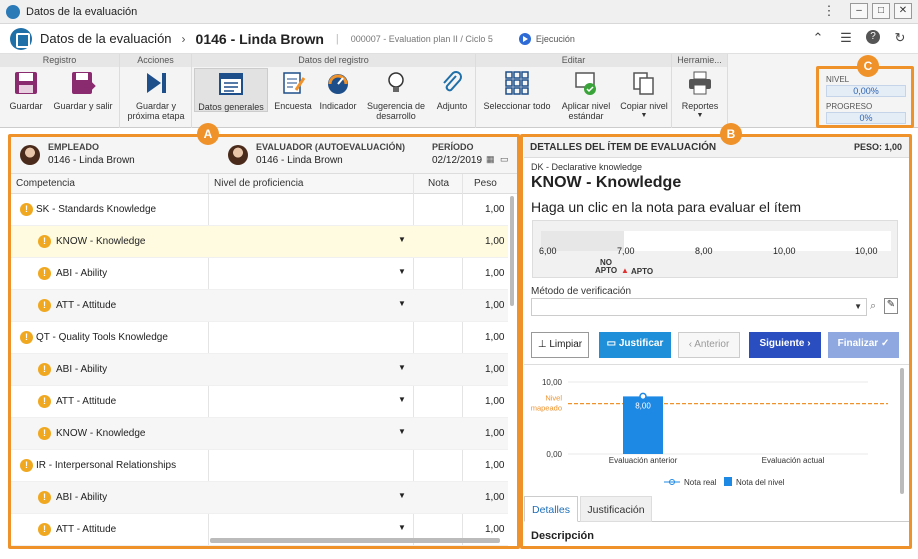 The image size is (918, 559). Describe the element at coordinates (259, 466) in the screenshot. I see `table-row: ! IR - Interpersonal Relationships 1,00` at that location.